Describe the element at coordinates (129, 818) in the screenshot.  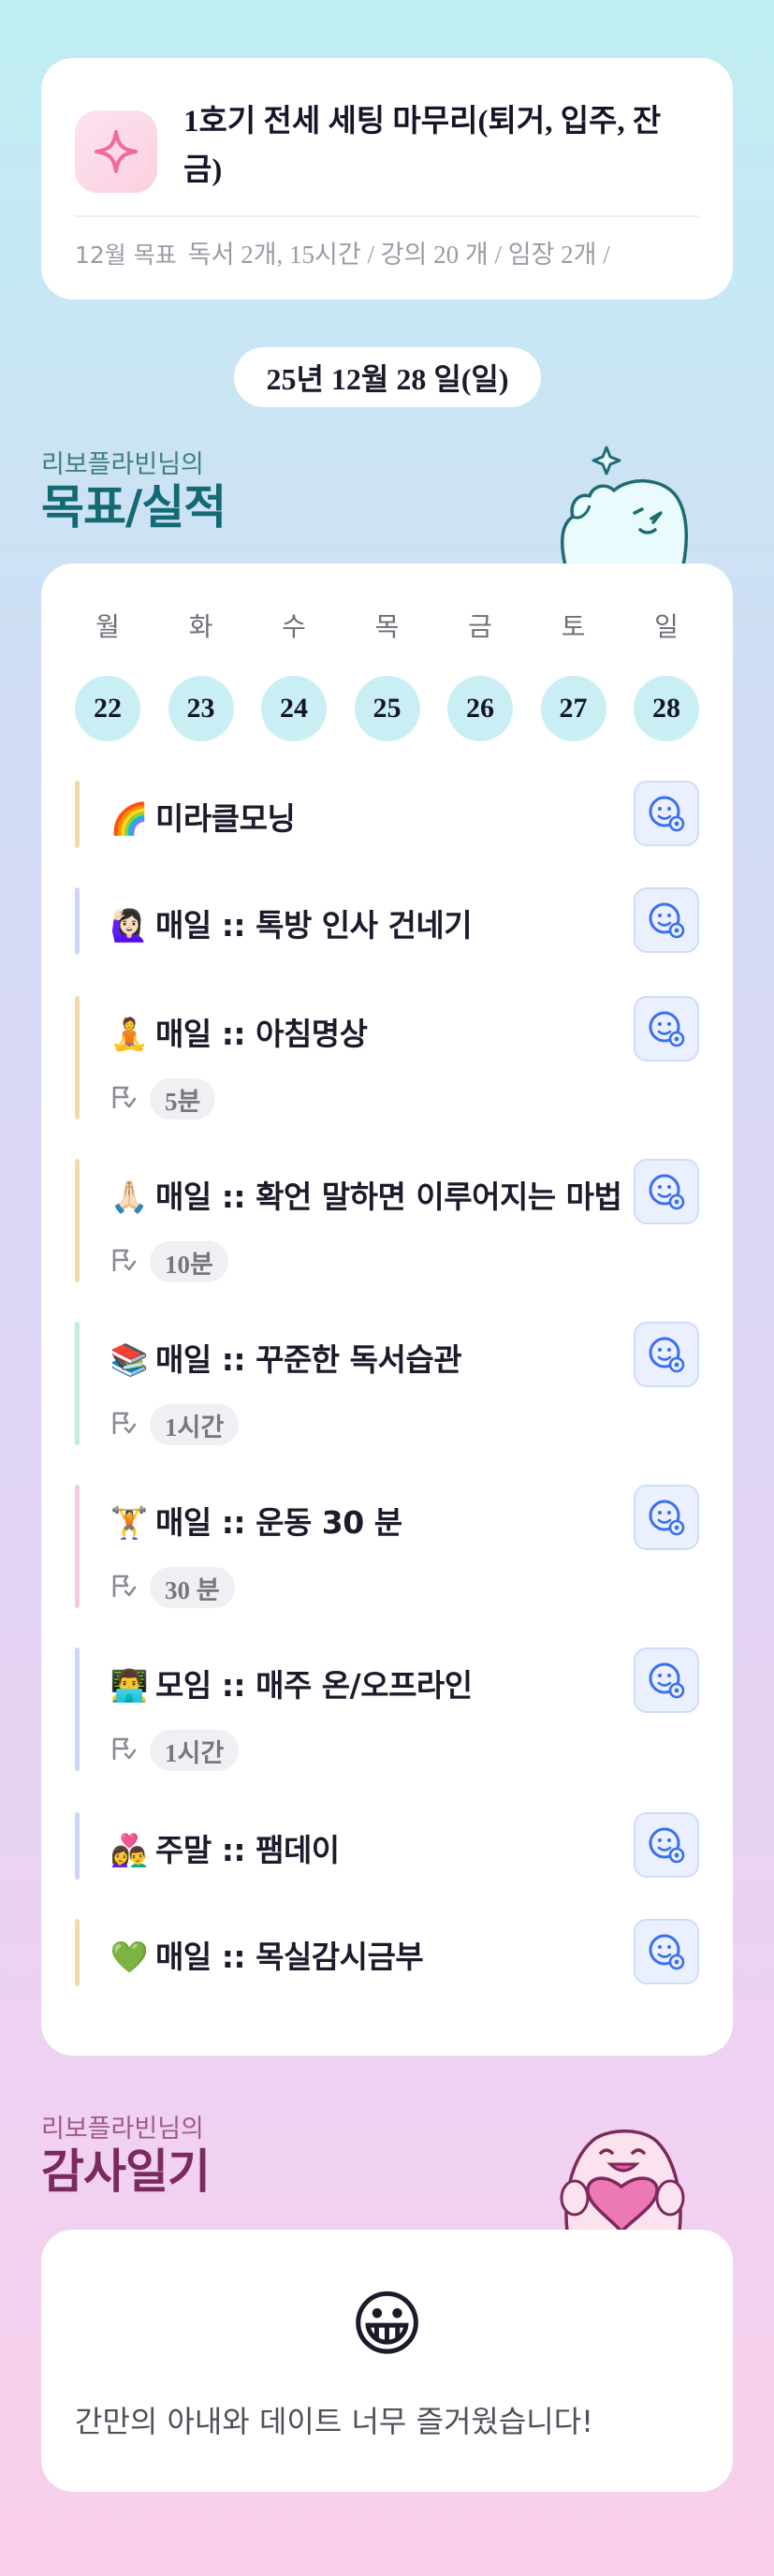
I see `goal-emoji-icon: 🌈` at that location.